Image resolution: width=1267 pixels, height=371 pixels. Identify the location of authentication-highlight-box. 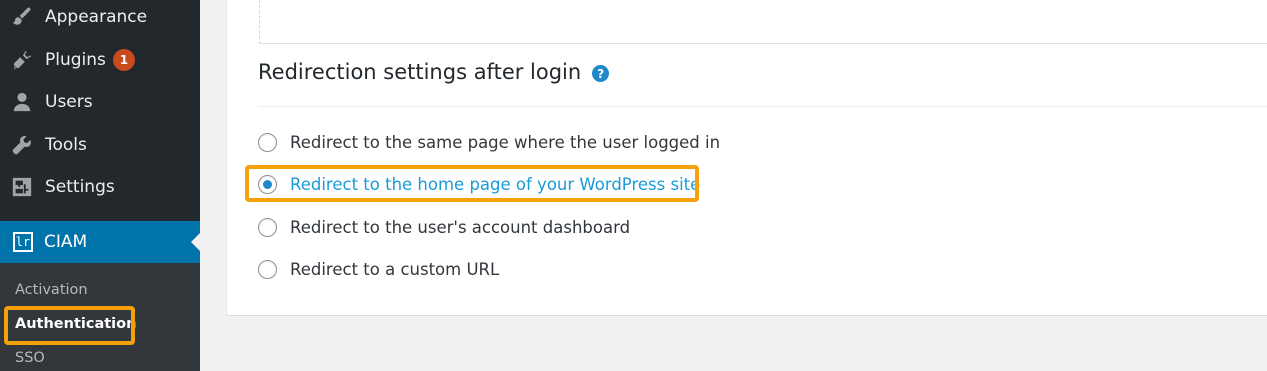
(69, 325).